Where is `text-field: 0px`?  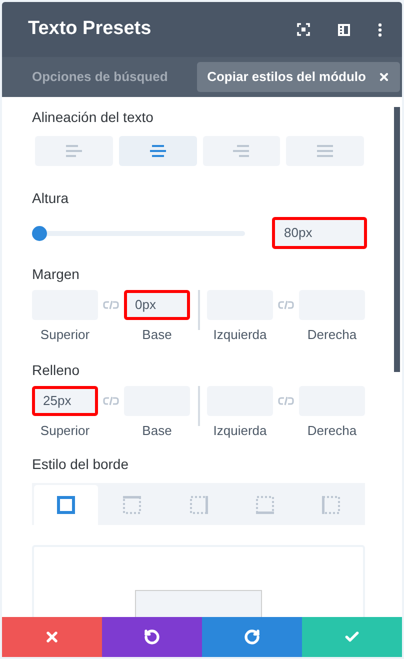 text-field: 0px is located at coordinates (157, 305).